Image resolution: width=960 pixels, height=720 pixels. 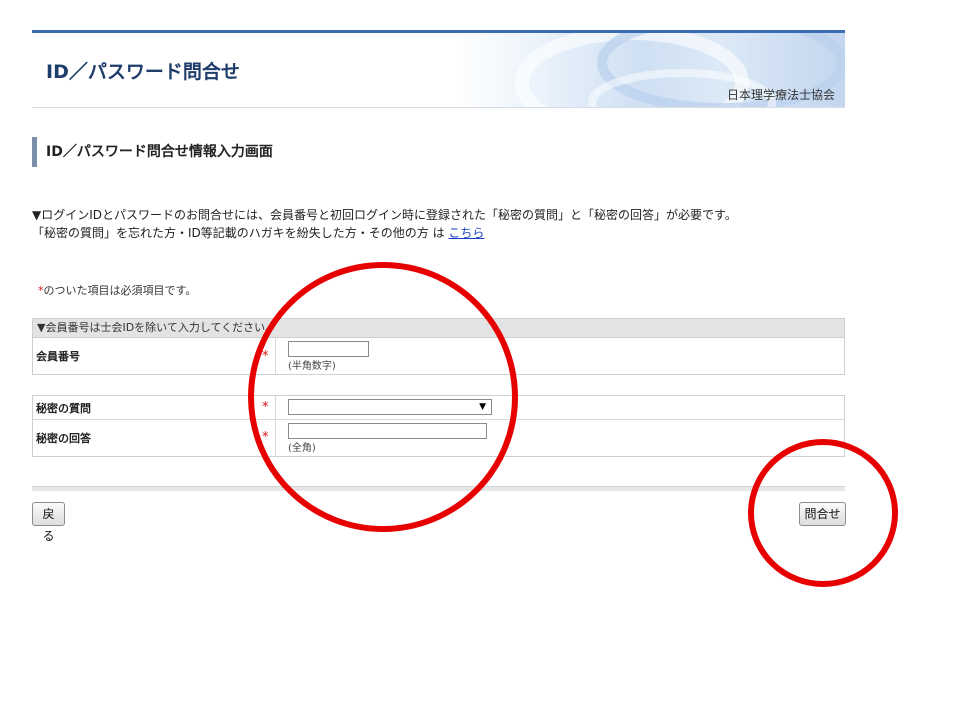 I want to click on required-note: *のついた項目は必須項目です。, so click(x=117, y=290).